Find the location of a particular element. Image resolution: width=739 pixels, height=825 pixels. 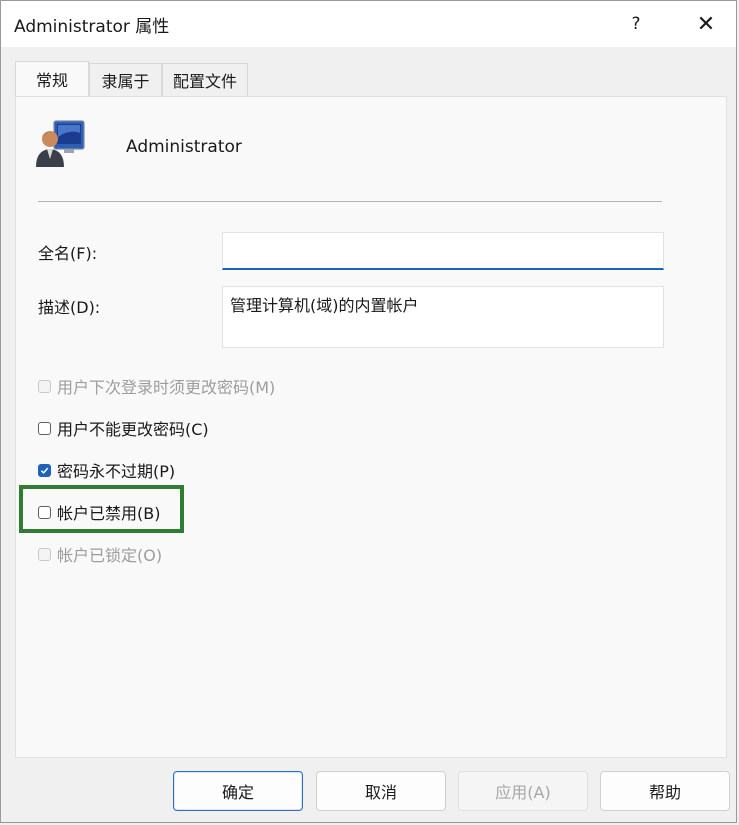

close-icon: ✕ is located at coordinates (706, 24).